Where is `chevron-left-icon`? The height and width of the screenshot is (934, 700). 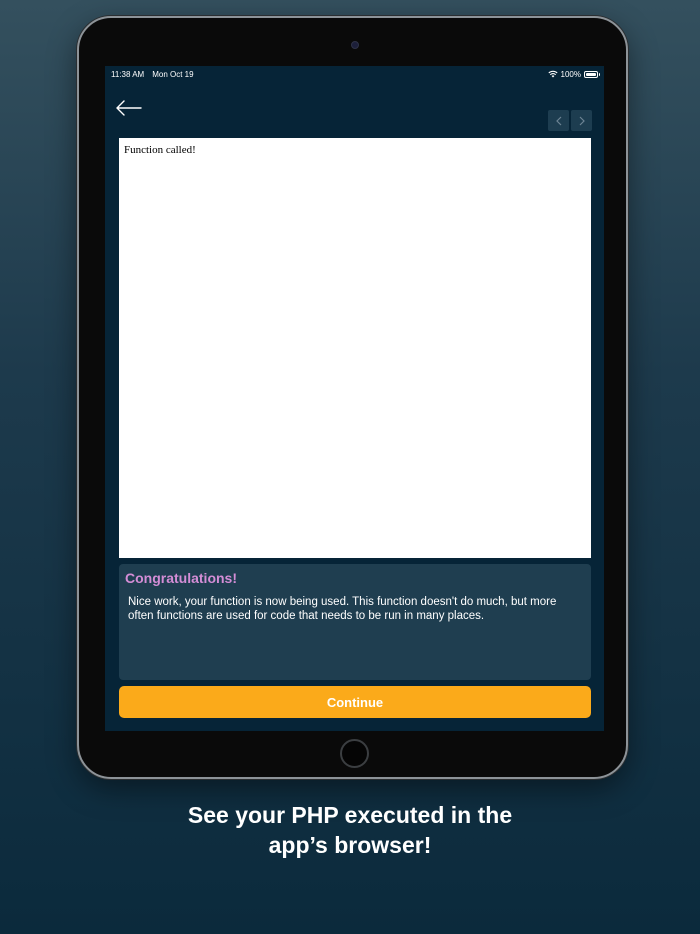 chevron-left-icon is located at coordinates (558, 120).